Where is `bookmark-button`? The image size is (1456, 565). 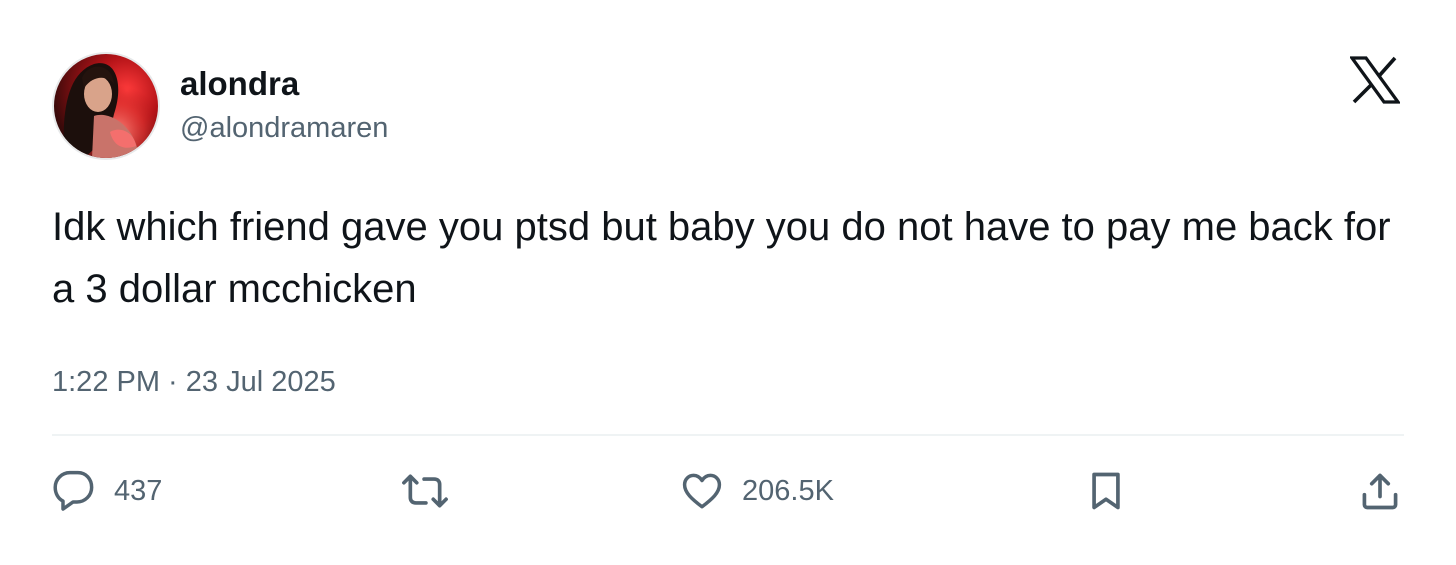
bookmark-button is located at coordinates (1106, 491).